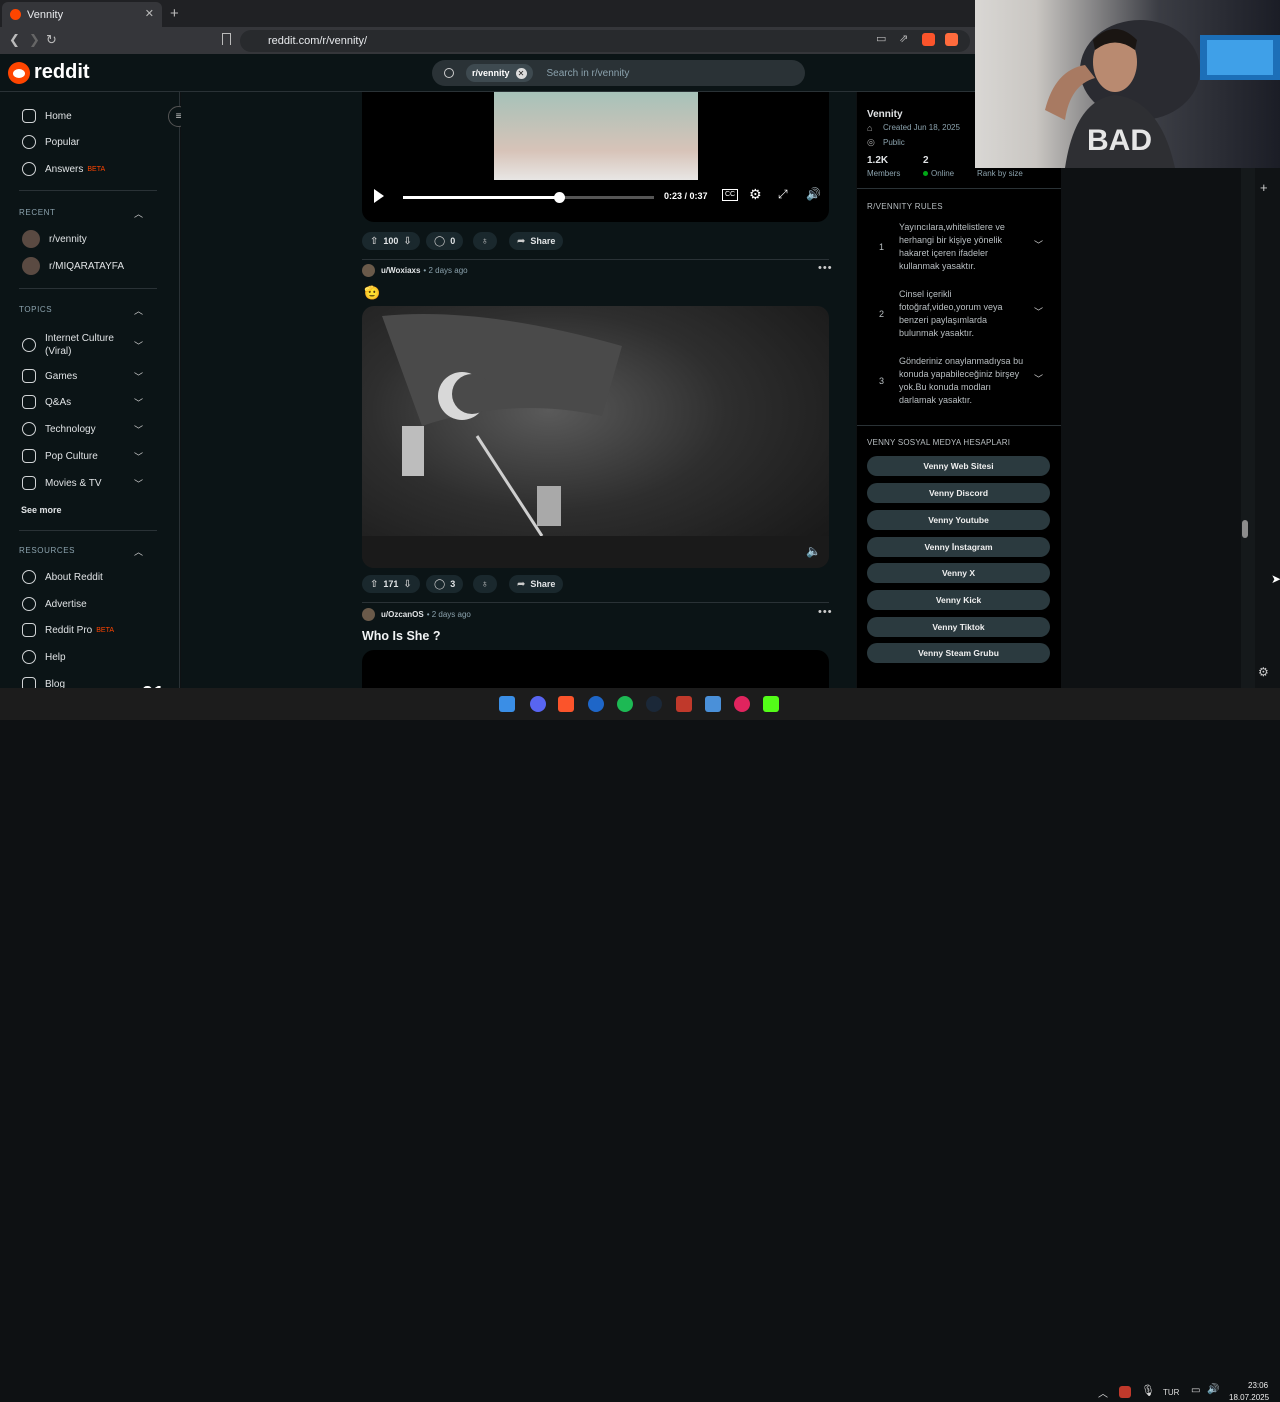 Image resolution: width=1280 pixels, height=1402 pixels. What do you see at coordinates (401, 636) in the screenshot?
I see `post-title: Who Is She ?` at bounding box center [401, 636].